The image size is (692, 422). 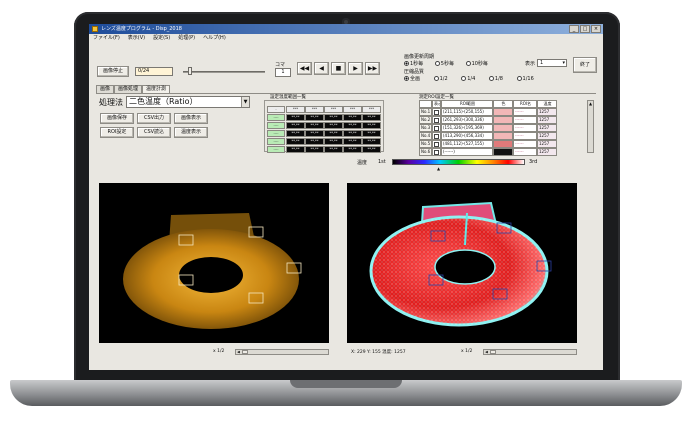 I want to click on right-horizontal-scrollbar: ◀, so click(x=530, y=352).